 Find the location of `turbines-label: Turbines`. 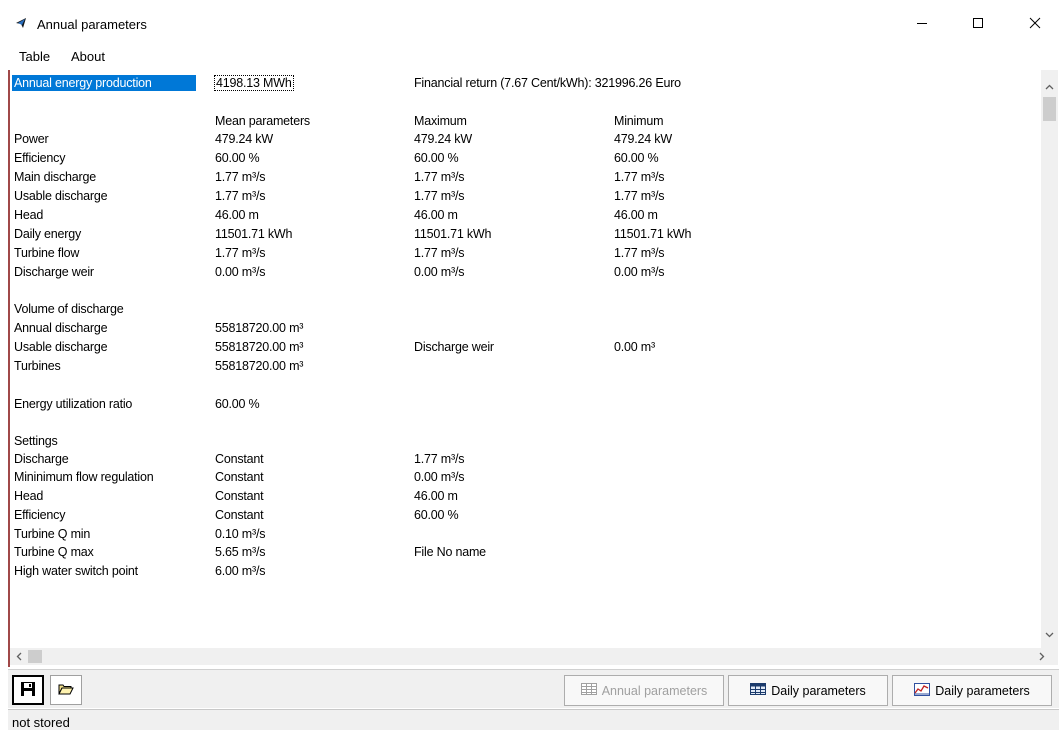

turbines-label: Turbines is located at coordinates (37, 366).